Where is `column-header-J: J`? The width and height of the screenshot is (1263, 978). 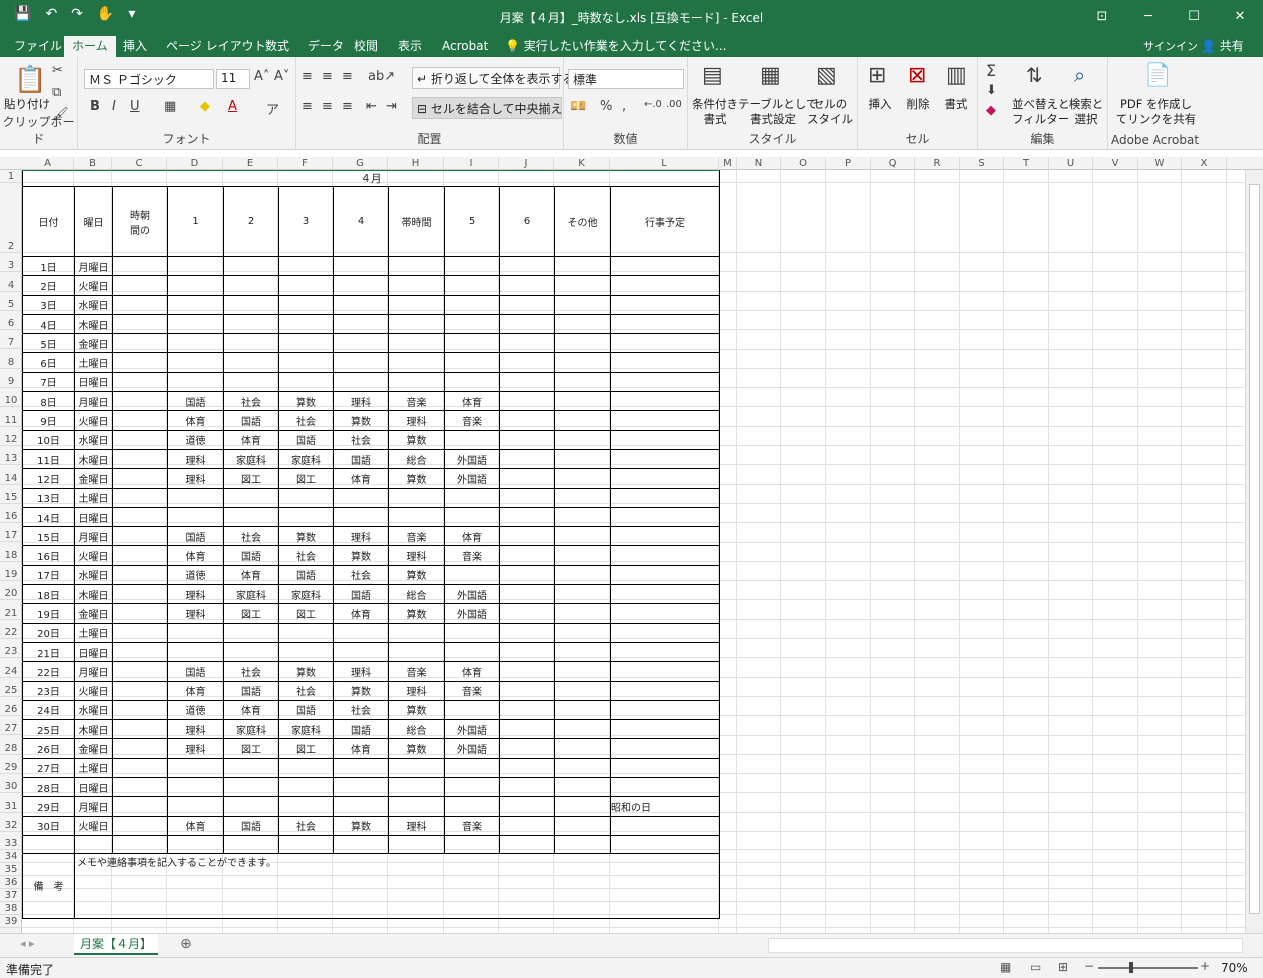 column-header-J: J is located at coordinates (526, 163).